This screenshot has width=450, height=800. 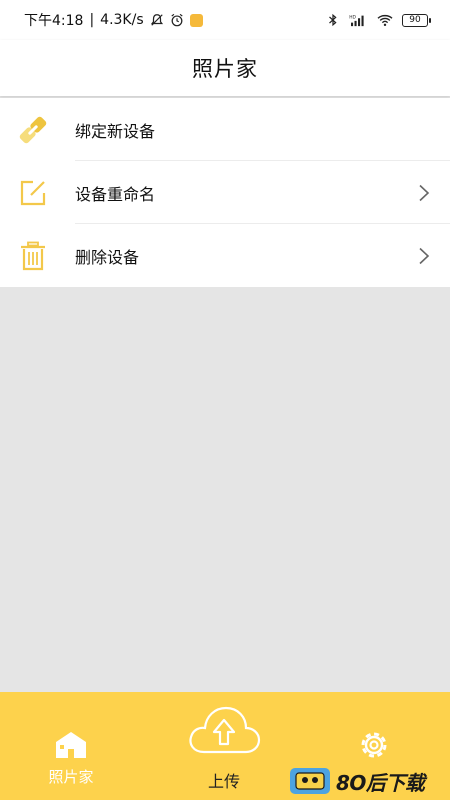 I want to click on menu-item-label: 删除设备, so click(x=107, y=257).